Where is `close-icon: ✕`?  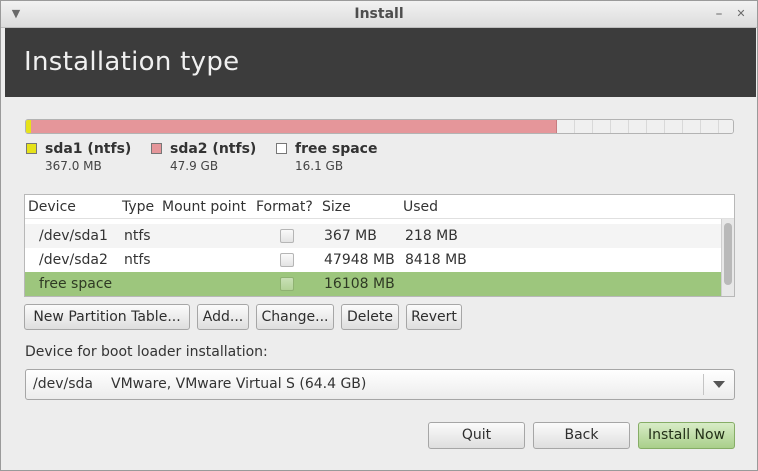 close-icon: ✕ is located at coordinates (741, 14).